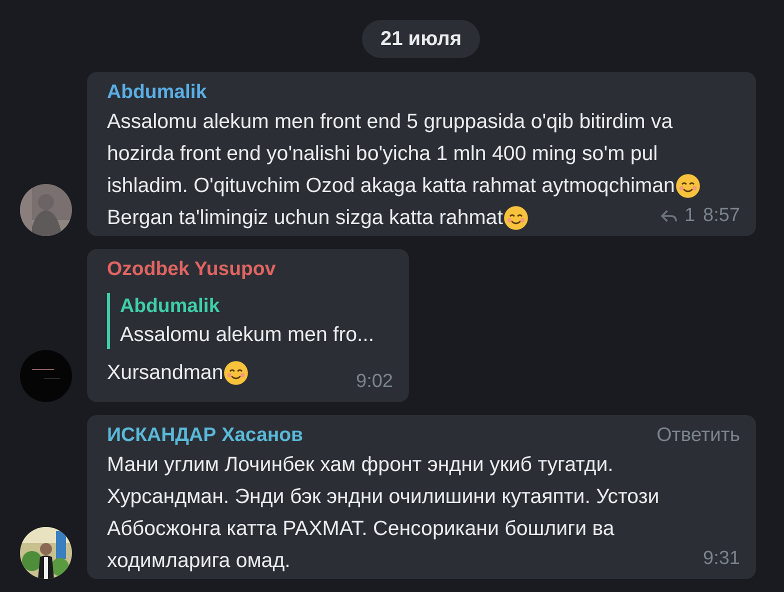 This screenshot has height=592, width=784. Describe the element at coordinates (360, 465) in the screenshot. I see `message-text: Мани углим Лочинбек хам фронт эндни укиб тугатди.` at that location.